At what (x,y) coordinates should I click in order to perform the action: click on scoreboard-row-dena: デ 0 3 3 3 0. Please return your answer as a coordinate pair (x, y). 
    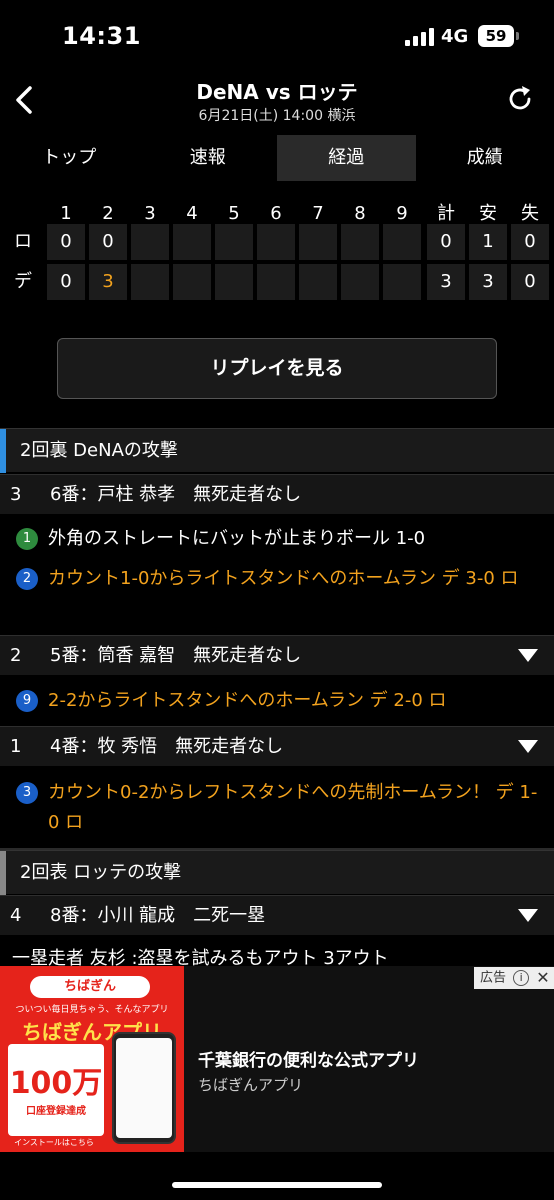
    Looking at the image, I should click on (277, 282).